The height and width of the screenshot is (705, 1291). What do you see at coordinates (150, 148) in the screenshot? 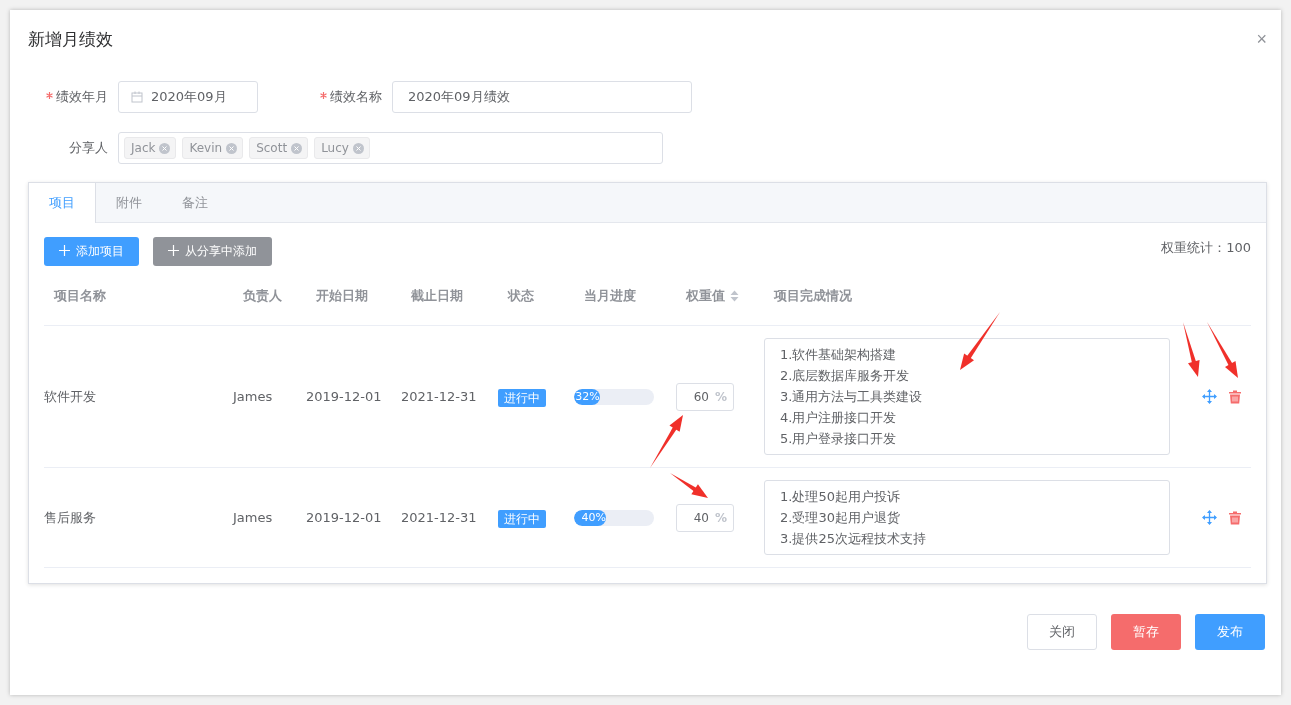
I see `sharer-tag: Jack` at bounding box center [150, 148].